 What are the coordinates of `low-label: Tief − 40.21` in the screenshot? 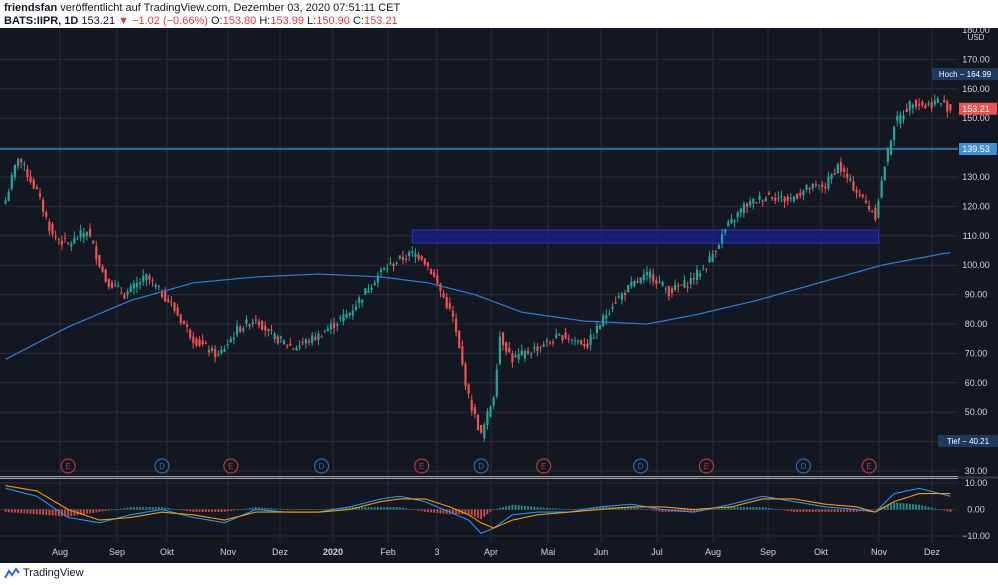 It's located at (968, 441).